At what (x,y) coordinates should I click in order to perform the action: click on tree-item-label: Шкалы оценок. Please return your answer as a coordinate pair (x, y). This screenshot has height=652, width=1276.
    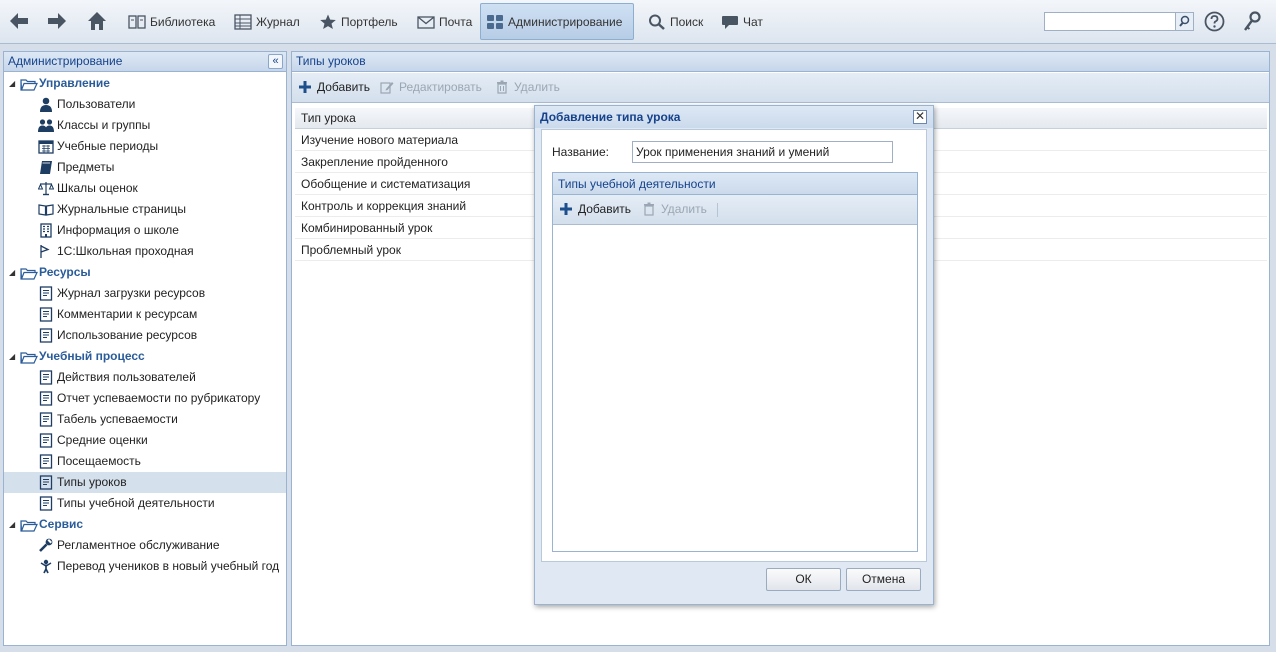
    Looking at the image, I should click on (97, 188).